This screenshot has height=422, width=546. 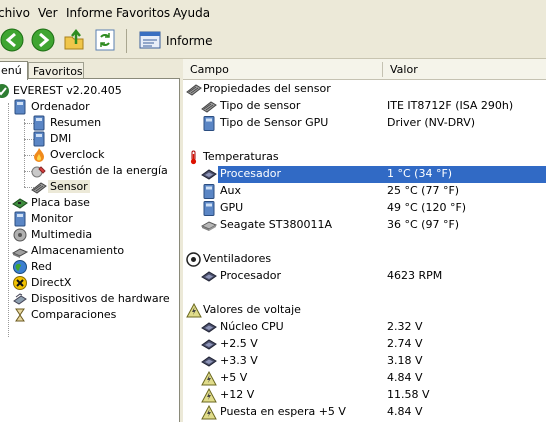 What do you see at coordinates (427, 207) in the screenshot?
I see `field-value: 49 °C (120 °F)` at bounding box center [427, 207].